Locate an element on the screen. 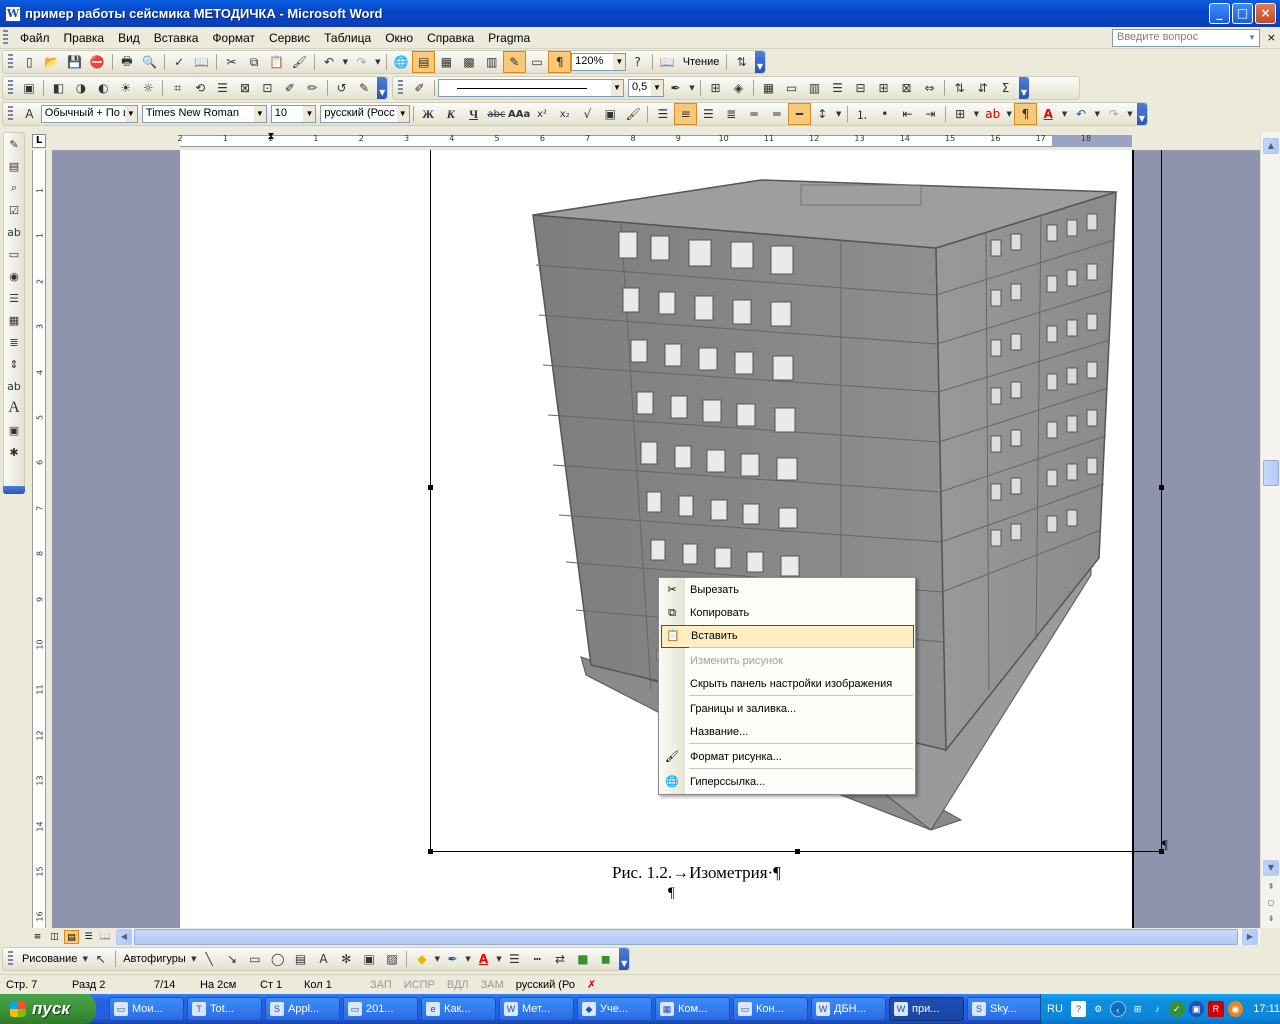  highlight-icon: ab is located at coordinates (992, 114).